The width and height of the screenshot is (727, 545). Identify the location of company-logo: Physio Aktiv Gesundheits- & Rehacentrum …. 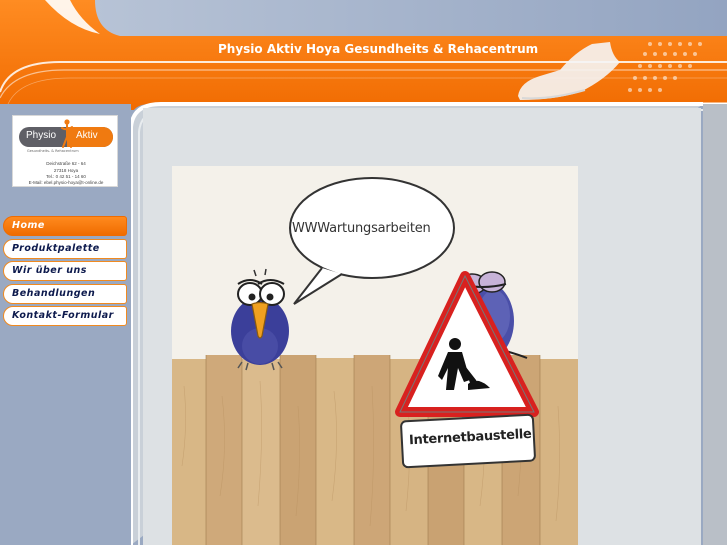
(65, 151).